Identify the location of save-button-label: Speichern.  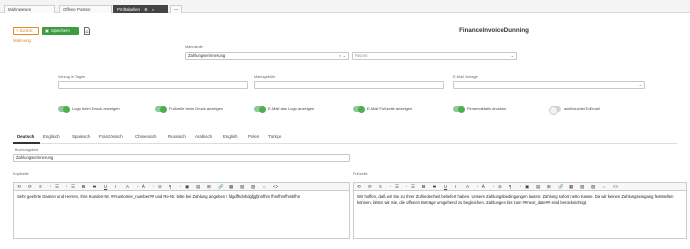
(60, 30).